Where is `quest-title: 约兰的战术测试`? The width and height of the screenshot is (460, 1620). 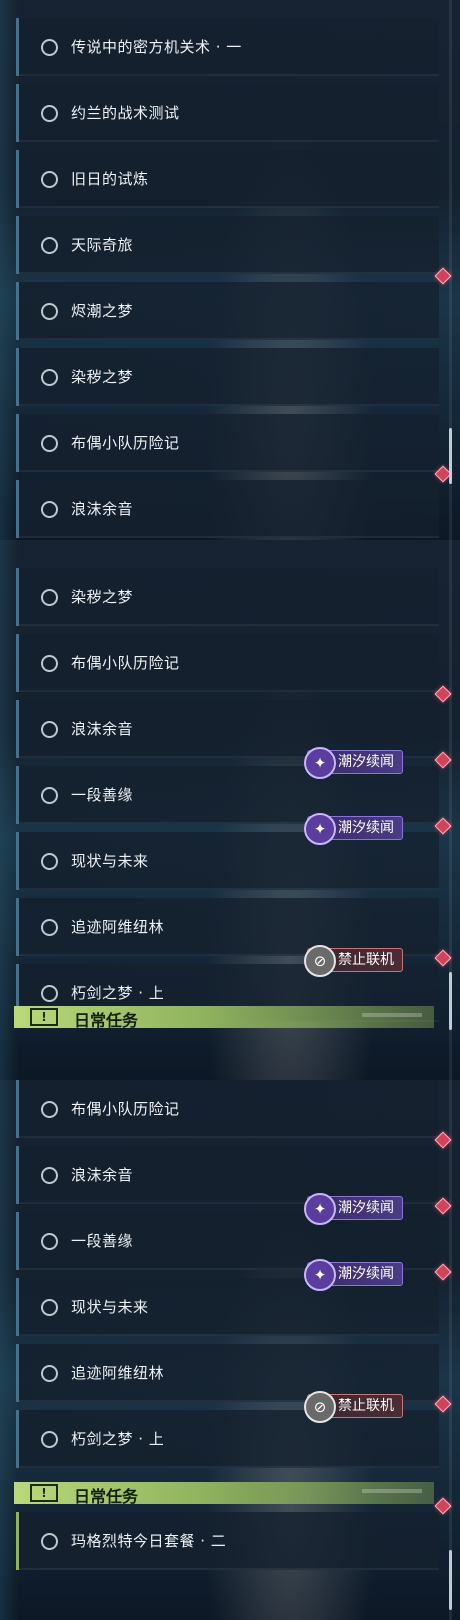 quest-title: 约兰的战术测试 is located at coordinates (125, 113).